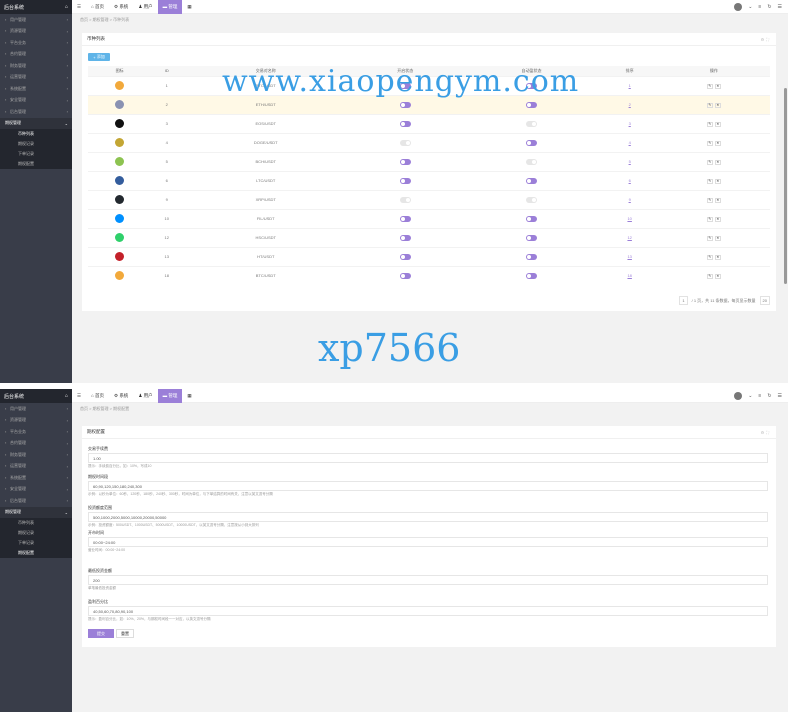 This screenshot has width=788, height=712. What do you see at coordinates (630, 142) in the screenshot?
I see `sort-value: 4` at bounding box center [630, 142].